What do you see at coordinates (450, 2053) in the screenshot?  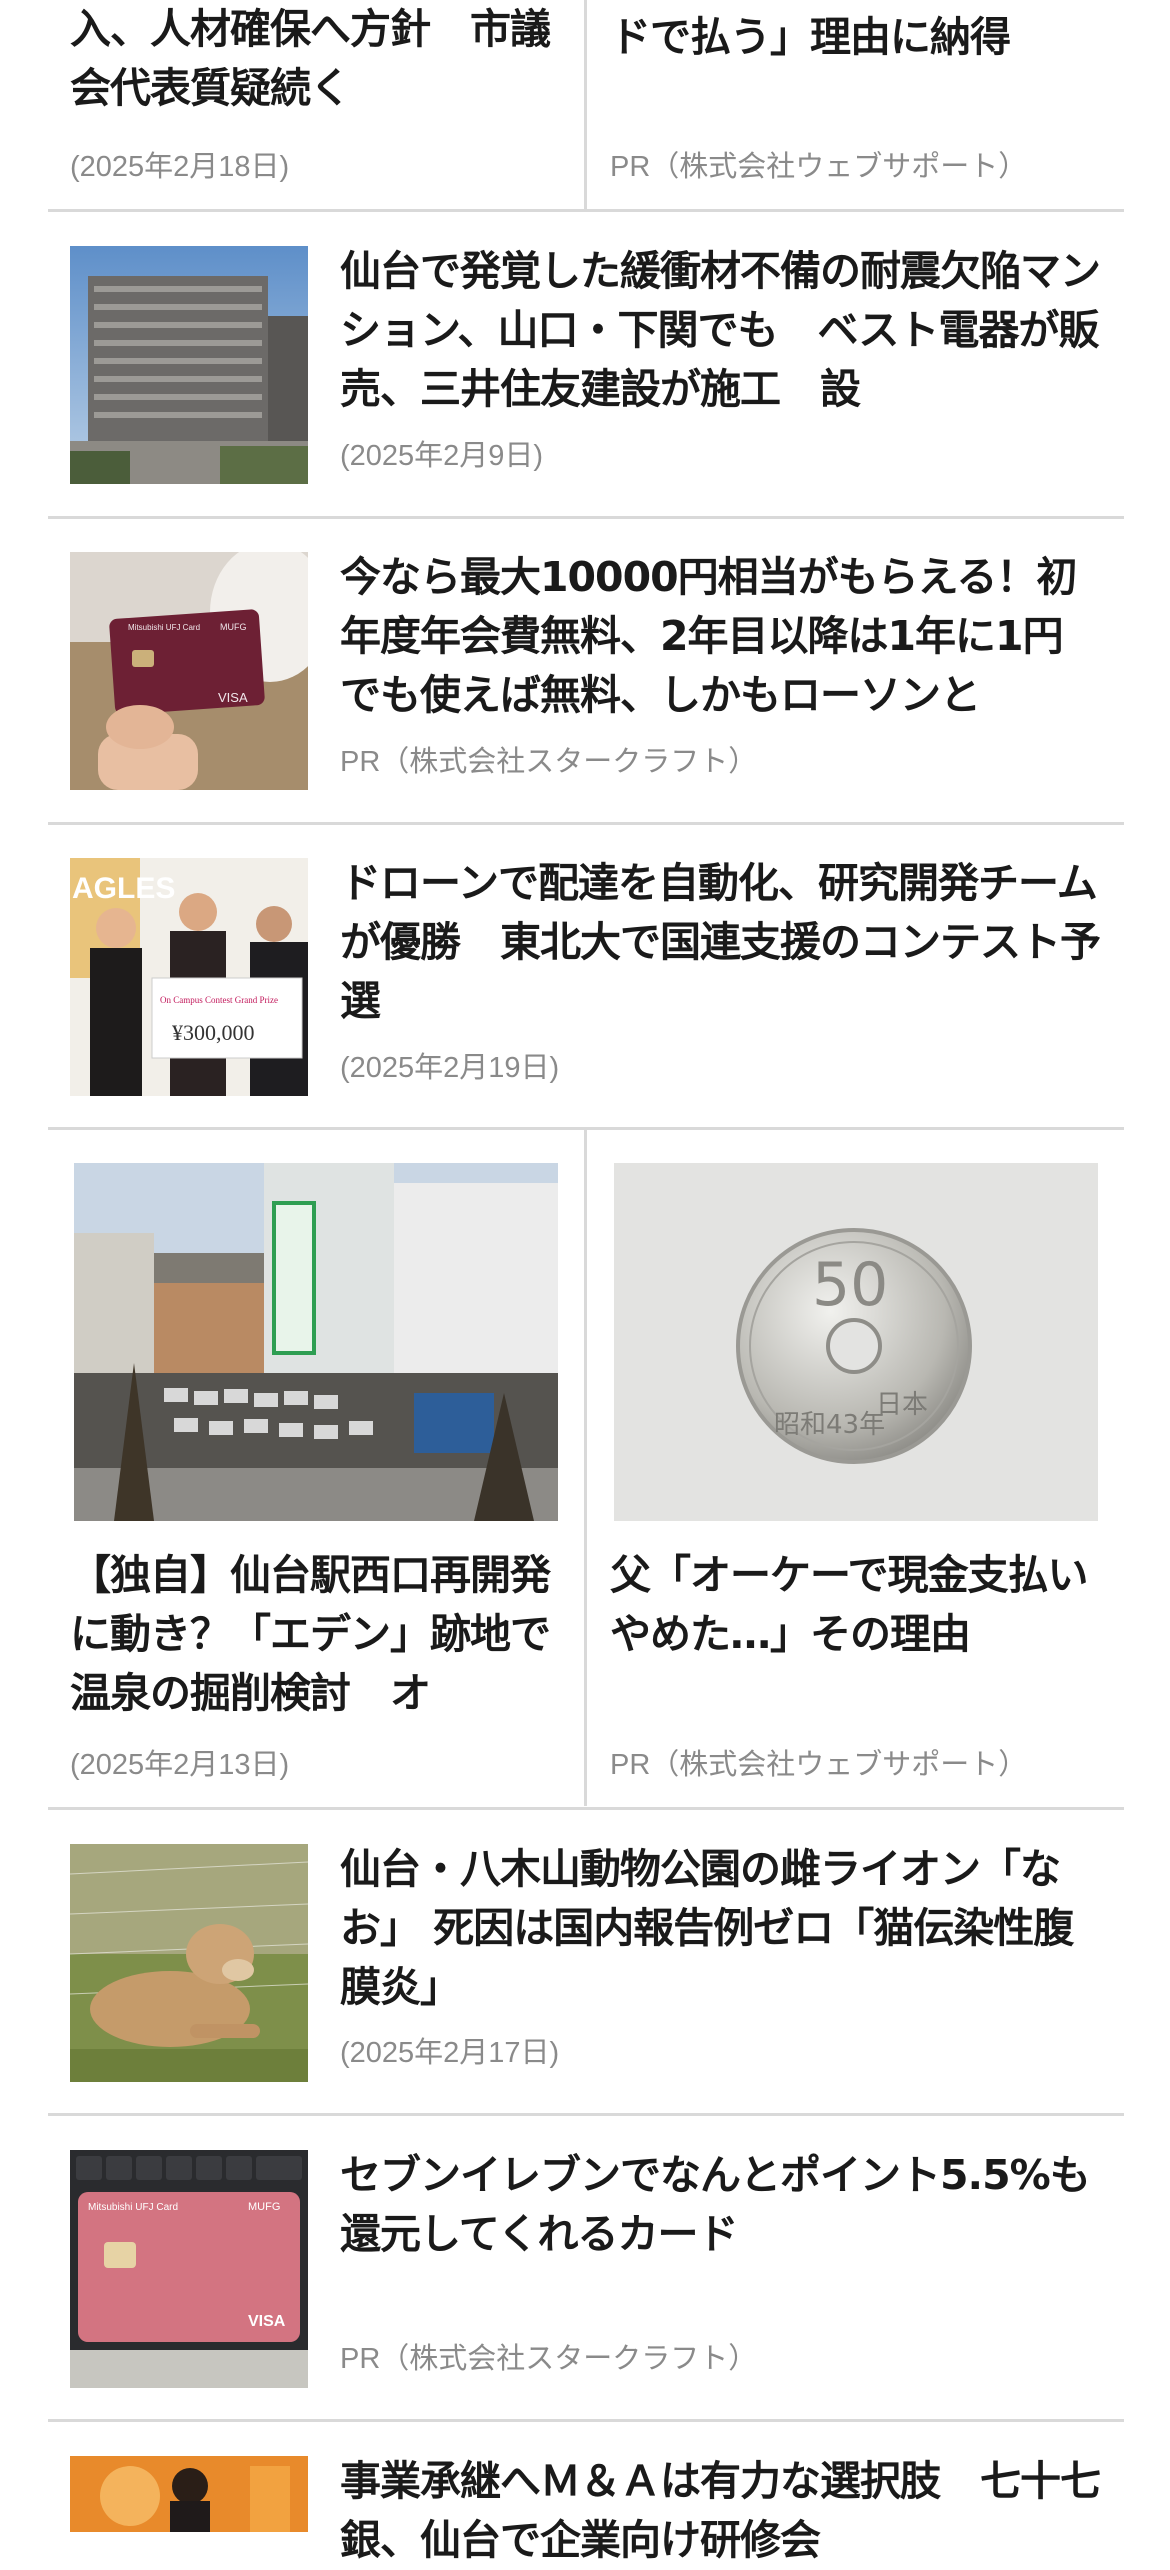 I see `story-date: (2025年2月17日)` at bounding box center [450, 2053].